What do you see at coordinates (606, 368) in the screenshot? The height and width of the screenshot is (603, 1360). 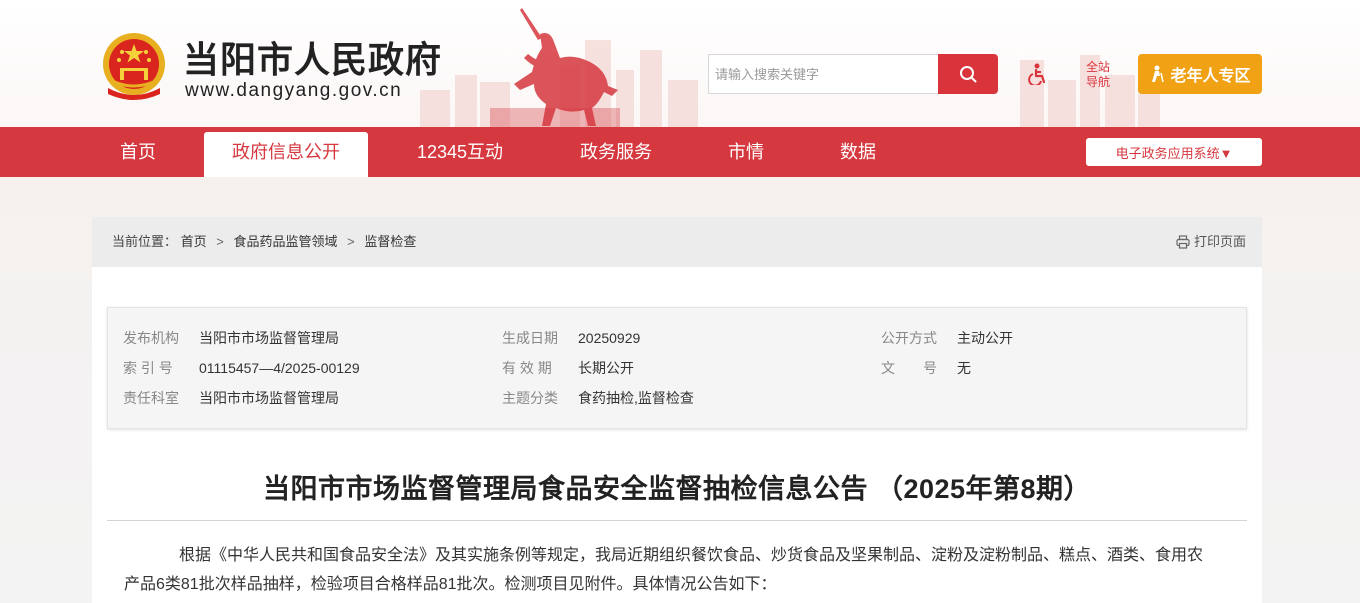 I see `meta-value: 长期公开` at bounding box center [606, 368].